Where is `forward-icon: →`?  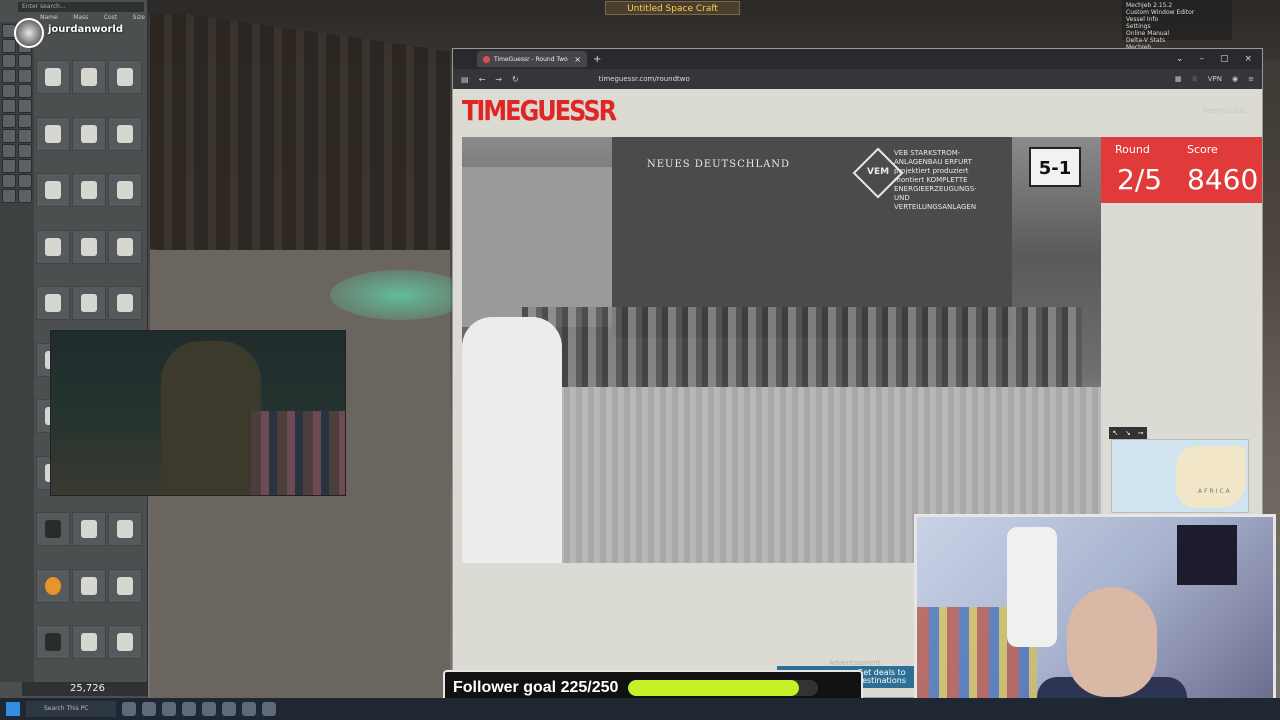 forward-icon: → is located at coordinates (498, 79).